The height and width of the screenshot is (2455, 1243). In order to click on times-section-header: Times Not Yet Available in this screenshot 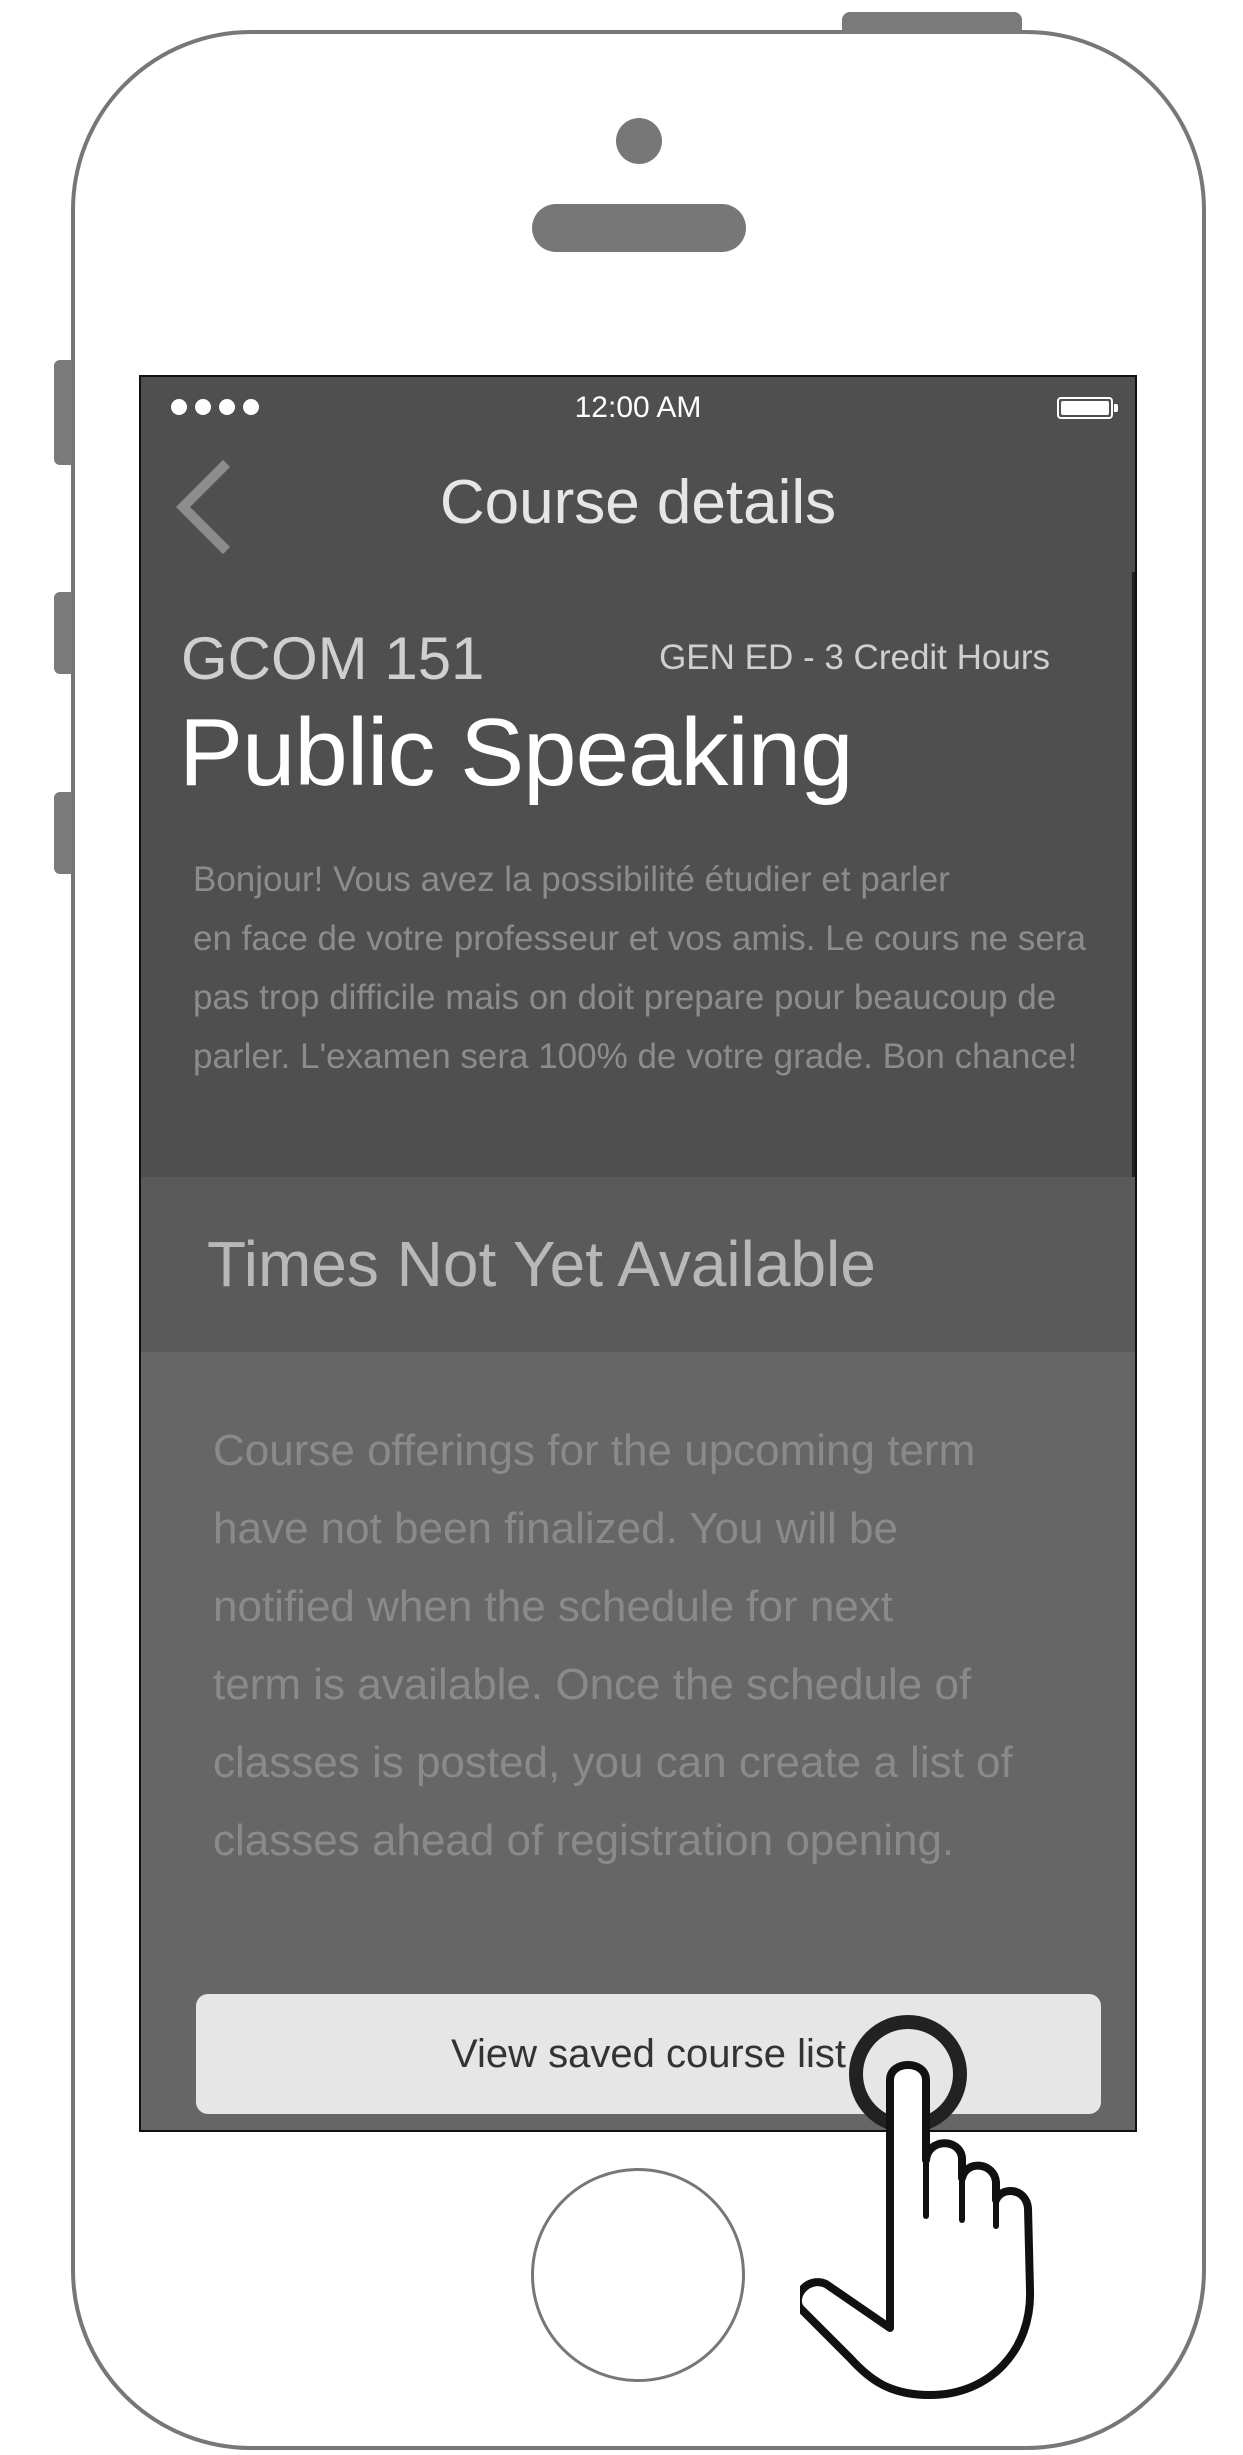, I will do `click(638, 1264)`.